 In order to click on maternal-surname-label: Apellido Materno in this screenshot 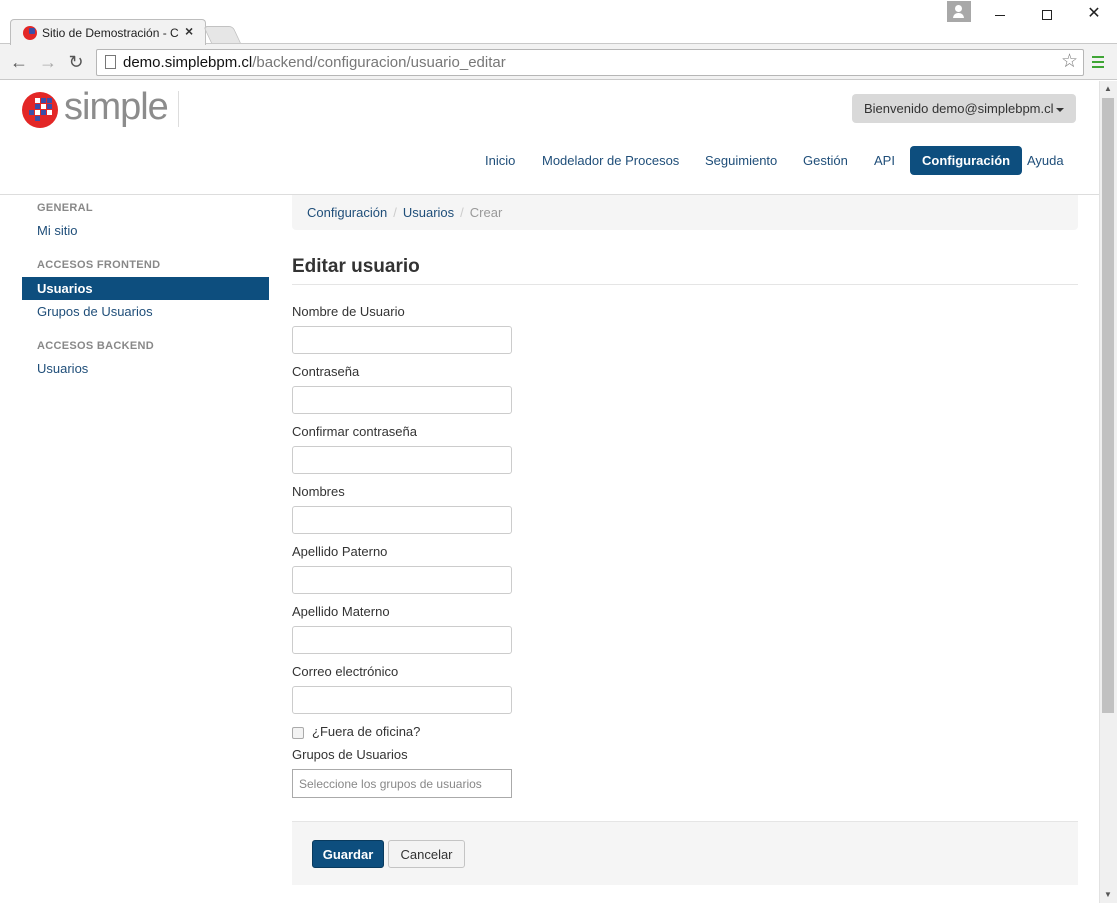, I will do `click(341, 611)`.